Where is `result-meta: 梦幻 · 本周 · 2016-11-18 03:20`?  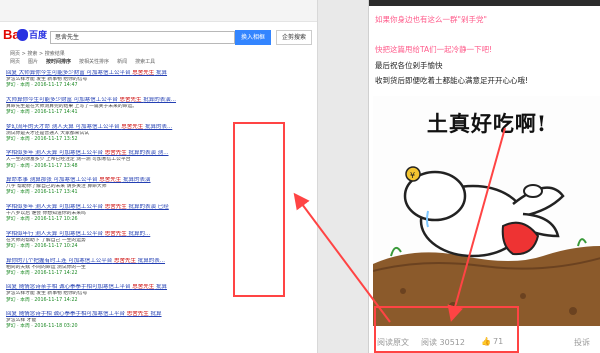
result-meta: 梦幻 · 本周 · 2016-11-18 03:20 is located at coordinates (42, 327).